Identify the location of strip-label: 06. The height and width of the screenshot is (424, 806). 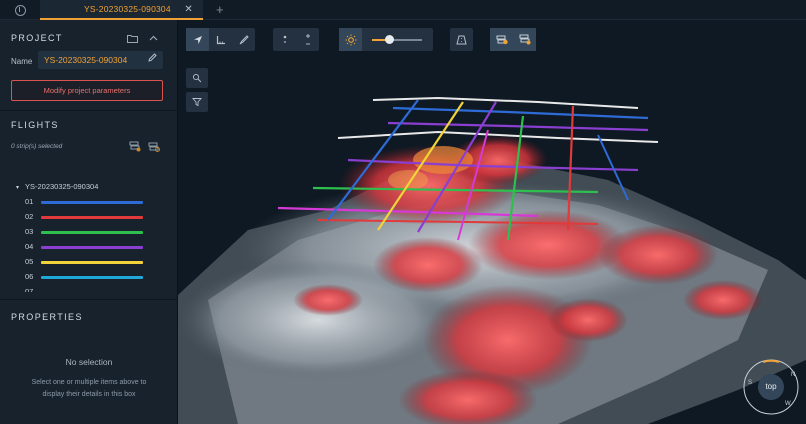
(29, 276).